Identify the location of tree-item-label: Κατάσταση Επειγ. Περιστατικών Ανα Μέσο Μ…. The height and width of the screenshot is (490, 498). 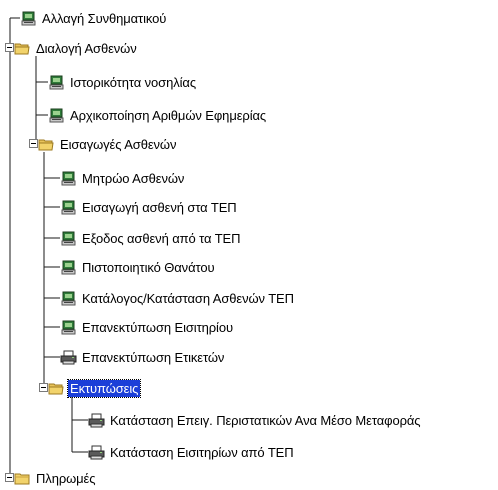
(265, 420).